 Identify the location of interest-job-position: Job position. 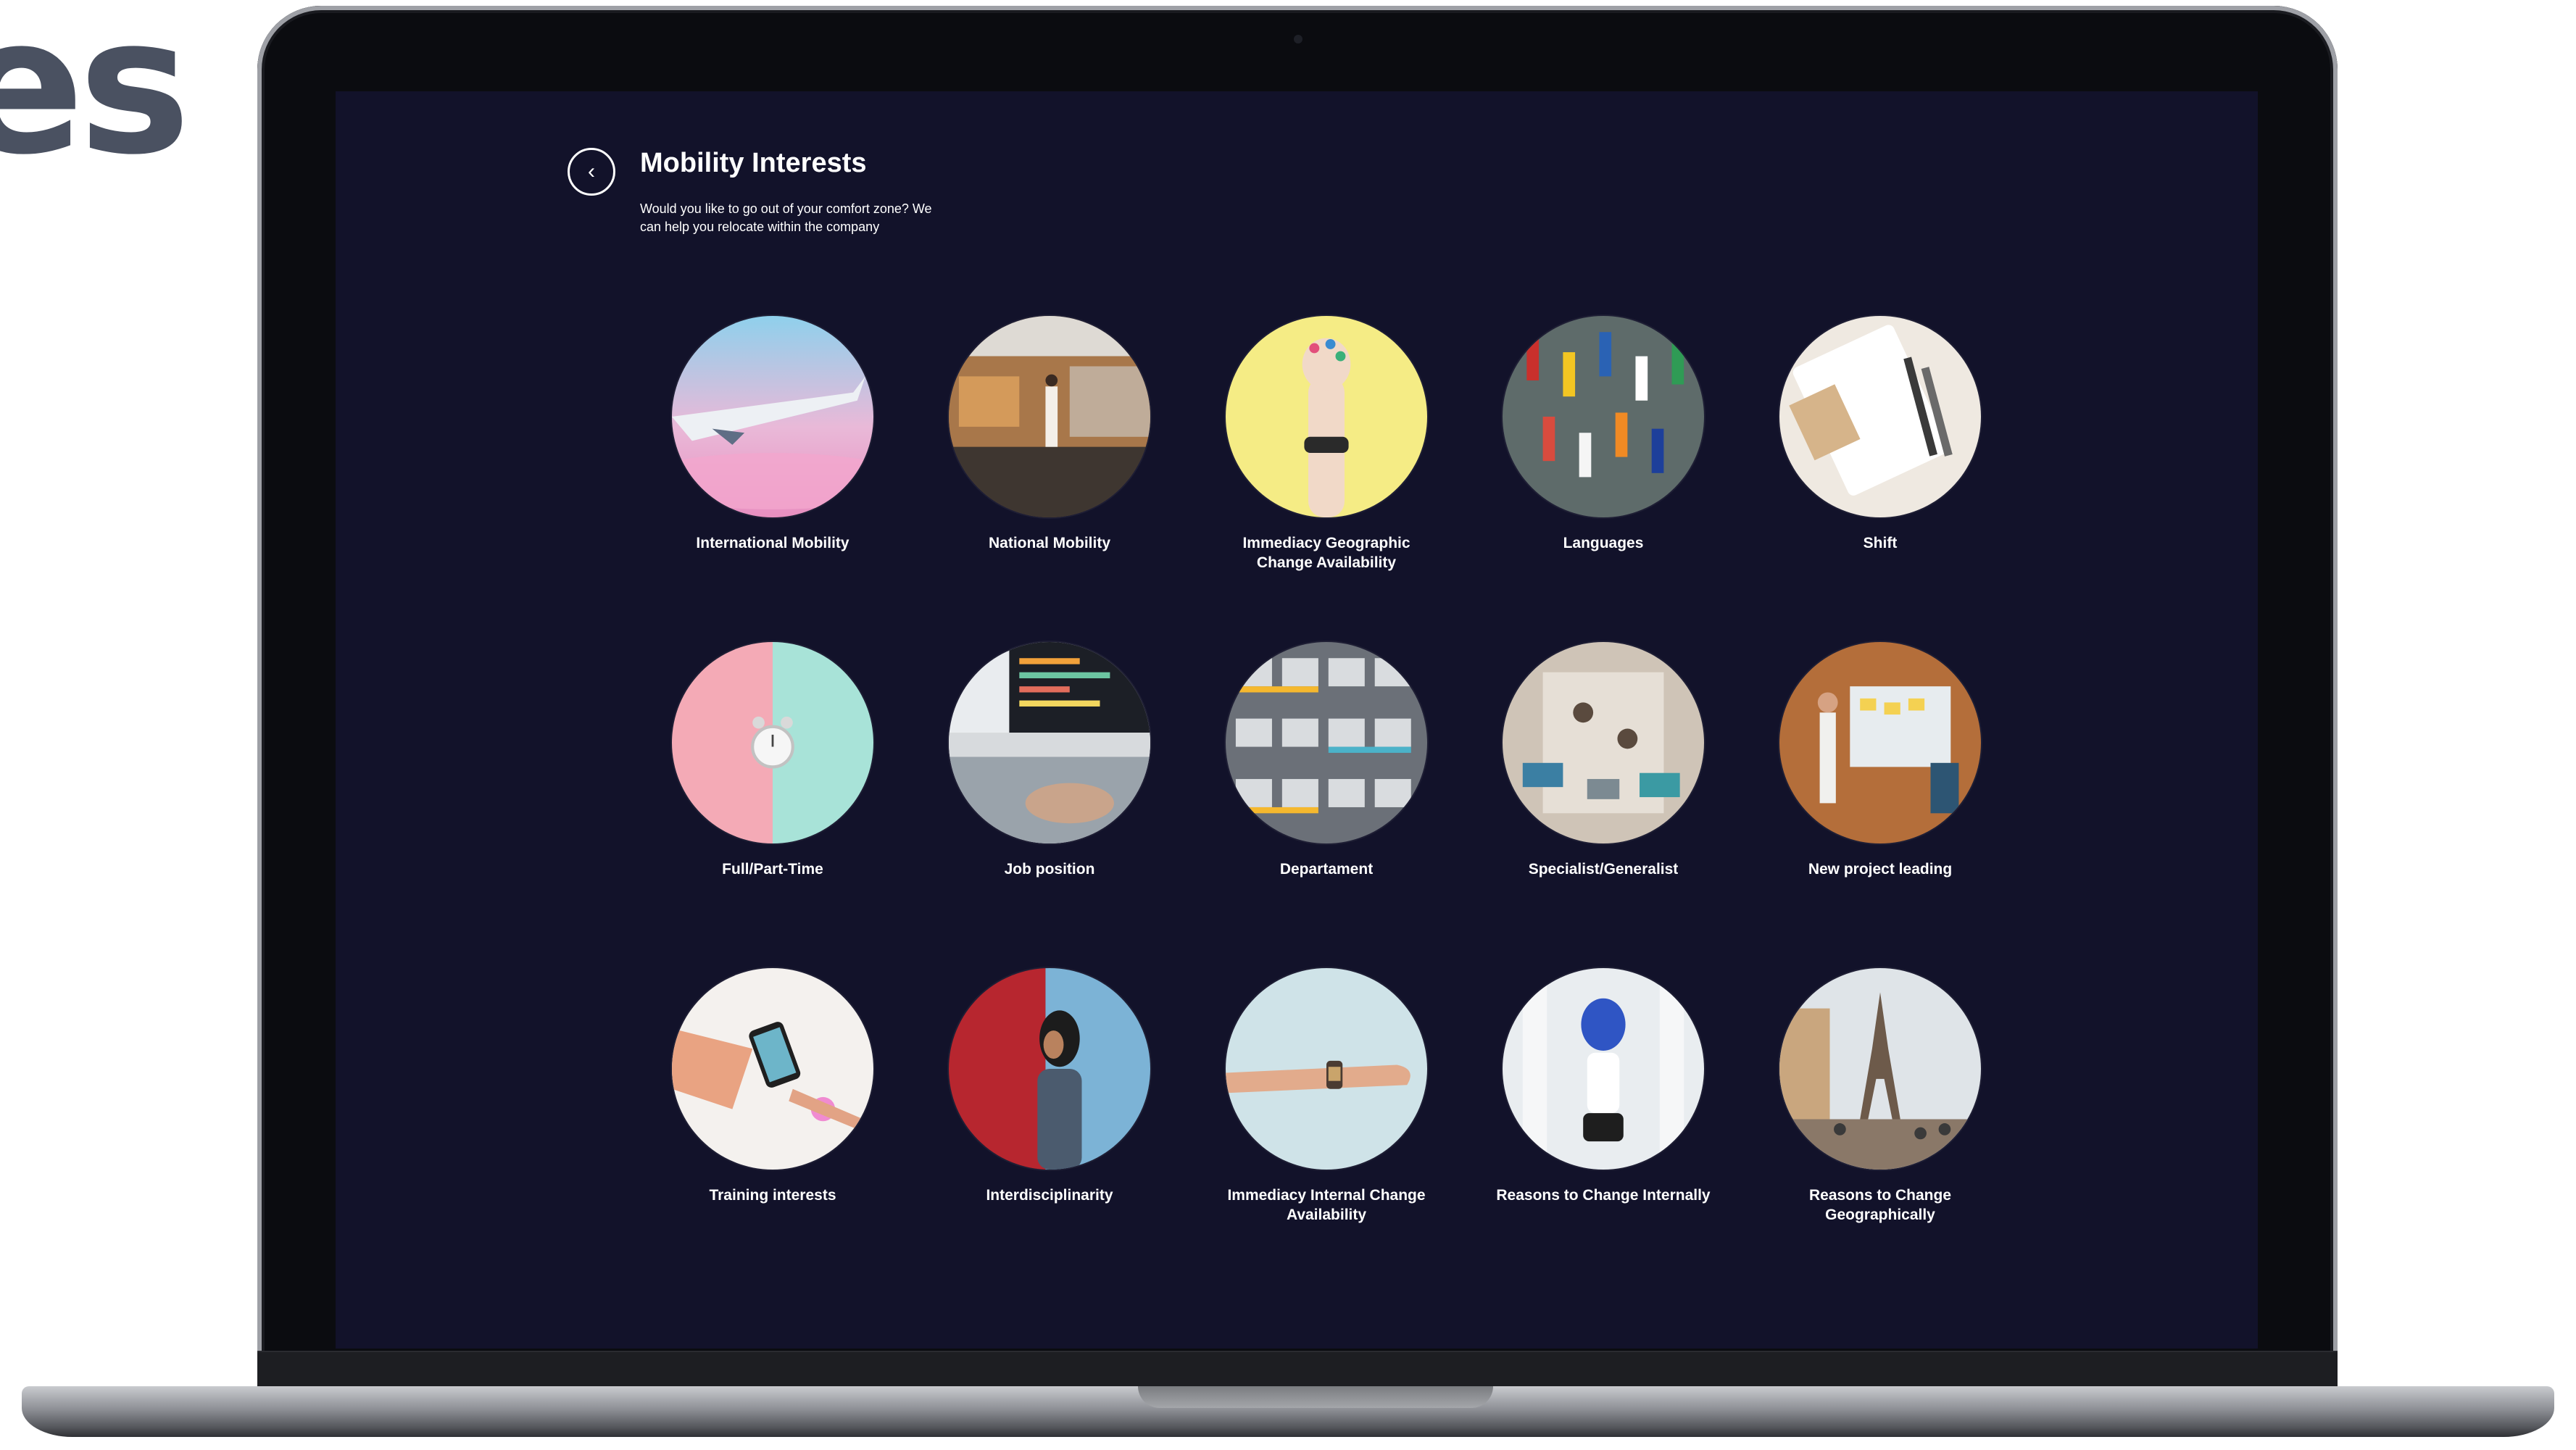
(1049, 805).